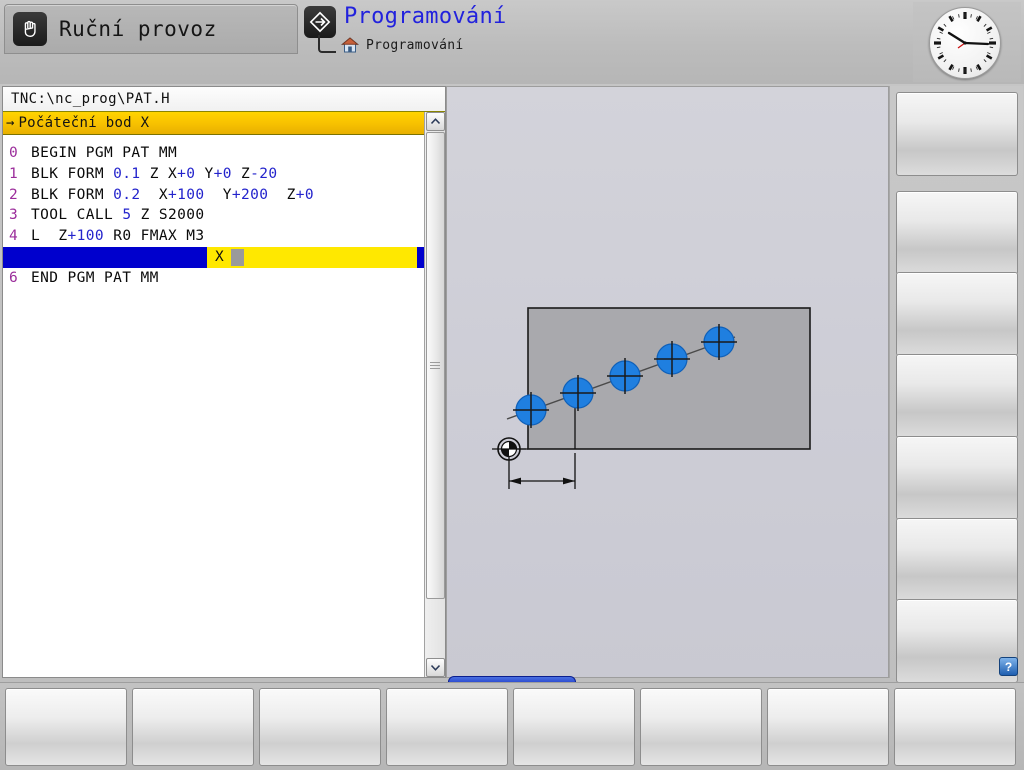 The image size is (1024, 770). What do you see at coordinates (424, 33) in the screenshot?
I see `tab-programming: Programování Programování` at bounding box center [424, 33].